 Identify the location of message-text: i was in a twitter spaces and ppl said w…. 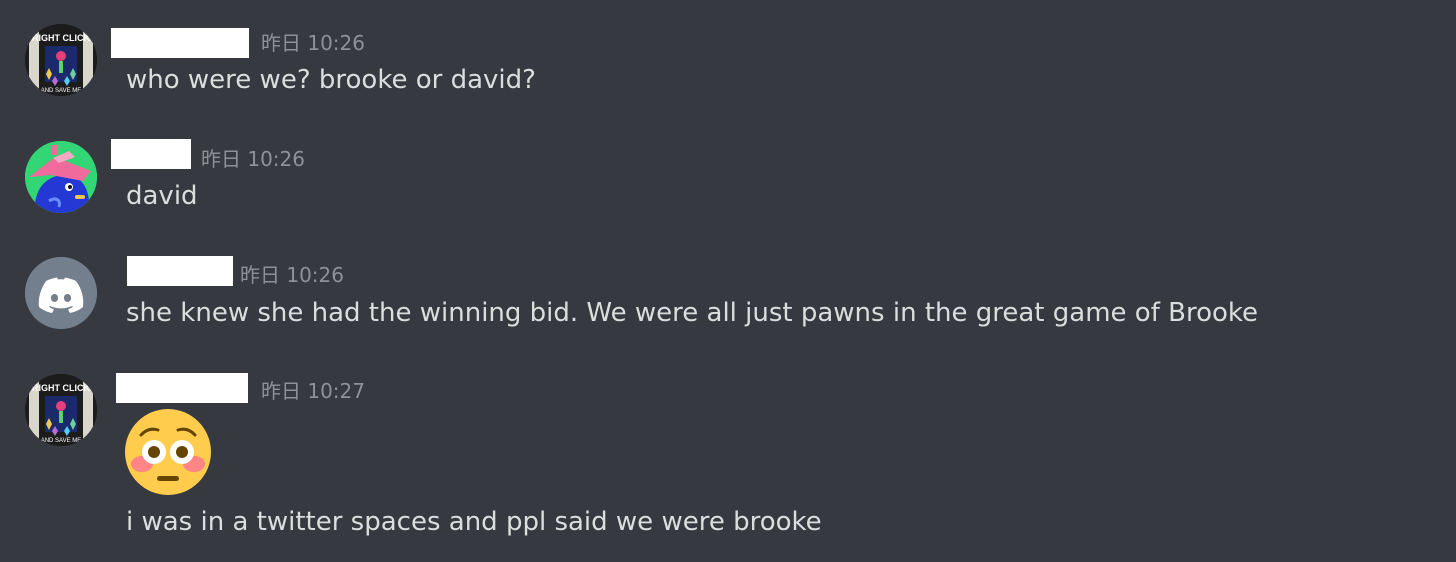
(474, 522).